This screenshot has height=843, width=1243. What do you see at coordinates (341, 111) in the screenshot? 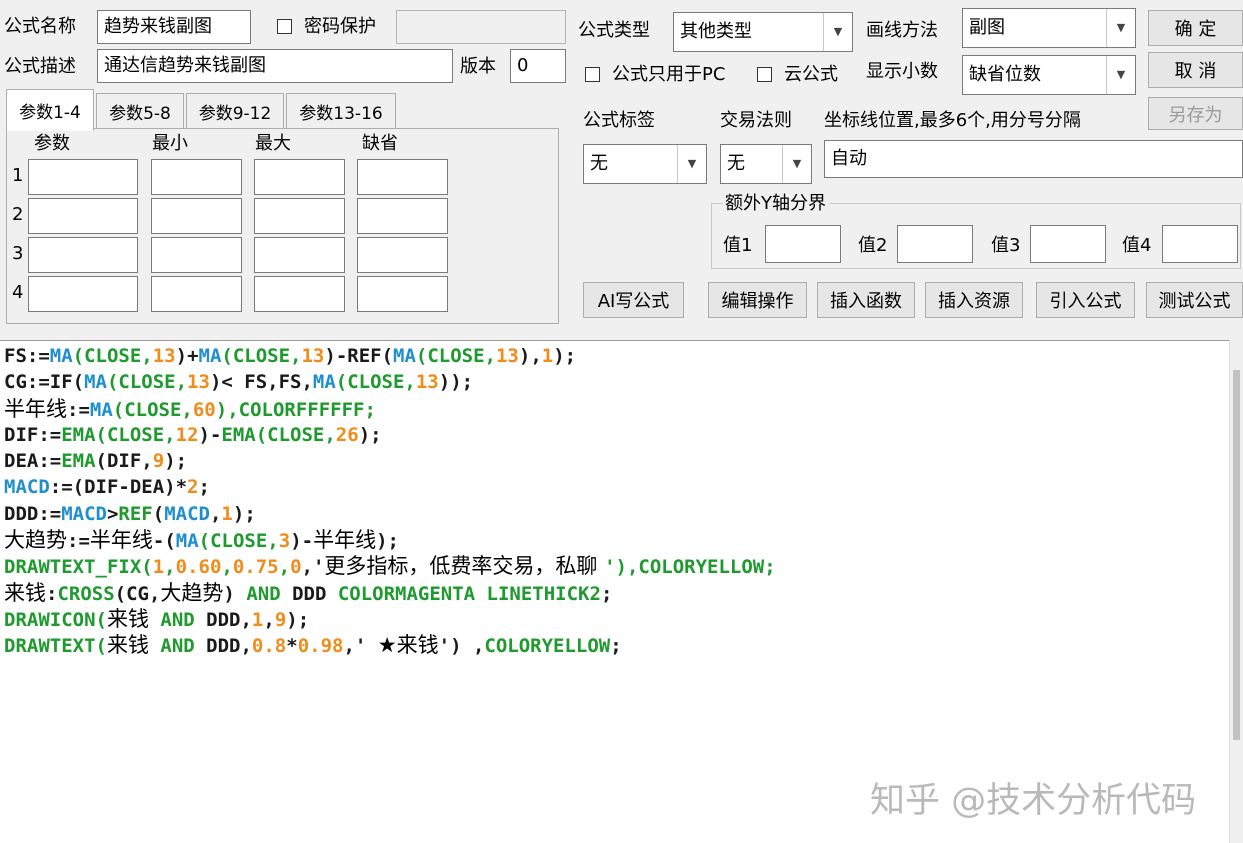
I see `tab-params-13-16: 参数13-16` at bounding box center [341, 111].